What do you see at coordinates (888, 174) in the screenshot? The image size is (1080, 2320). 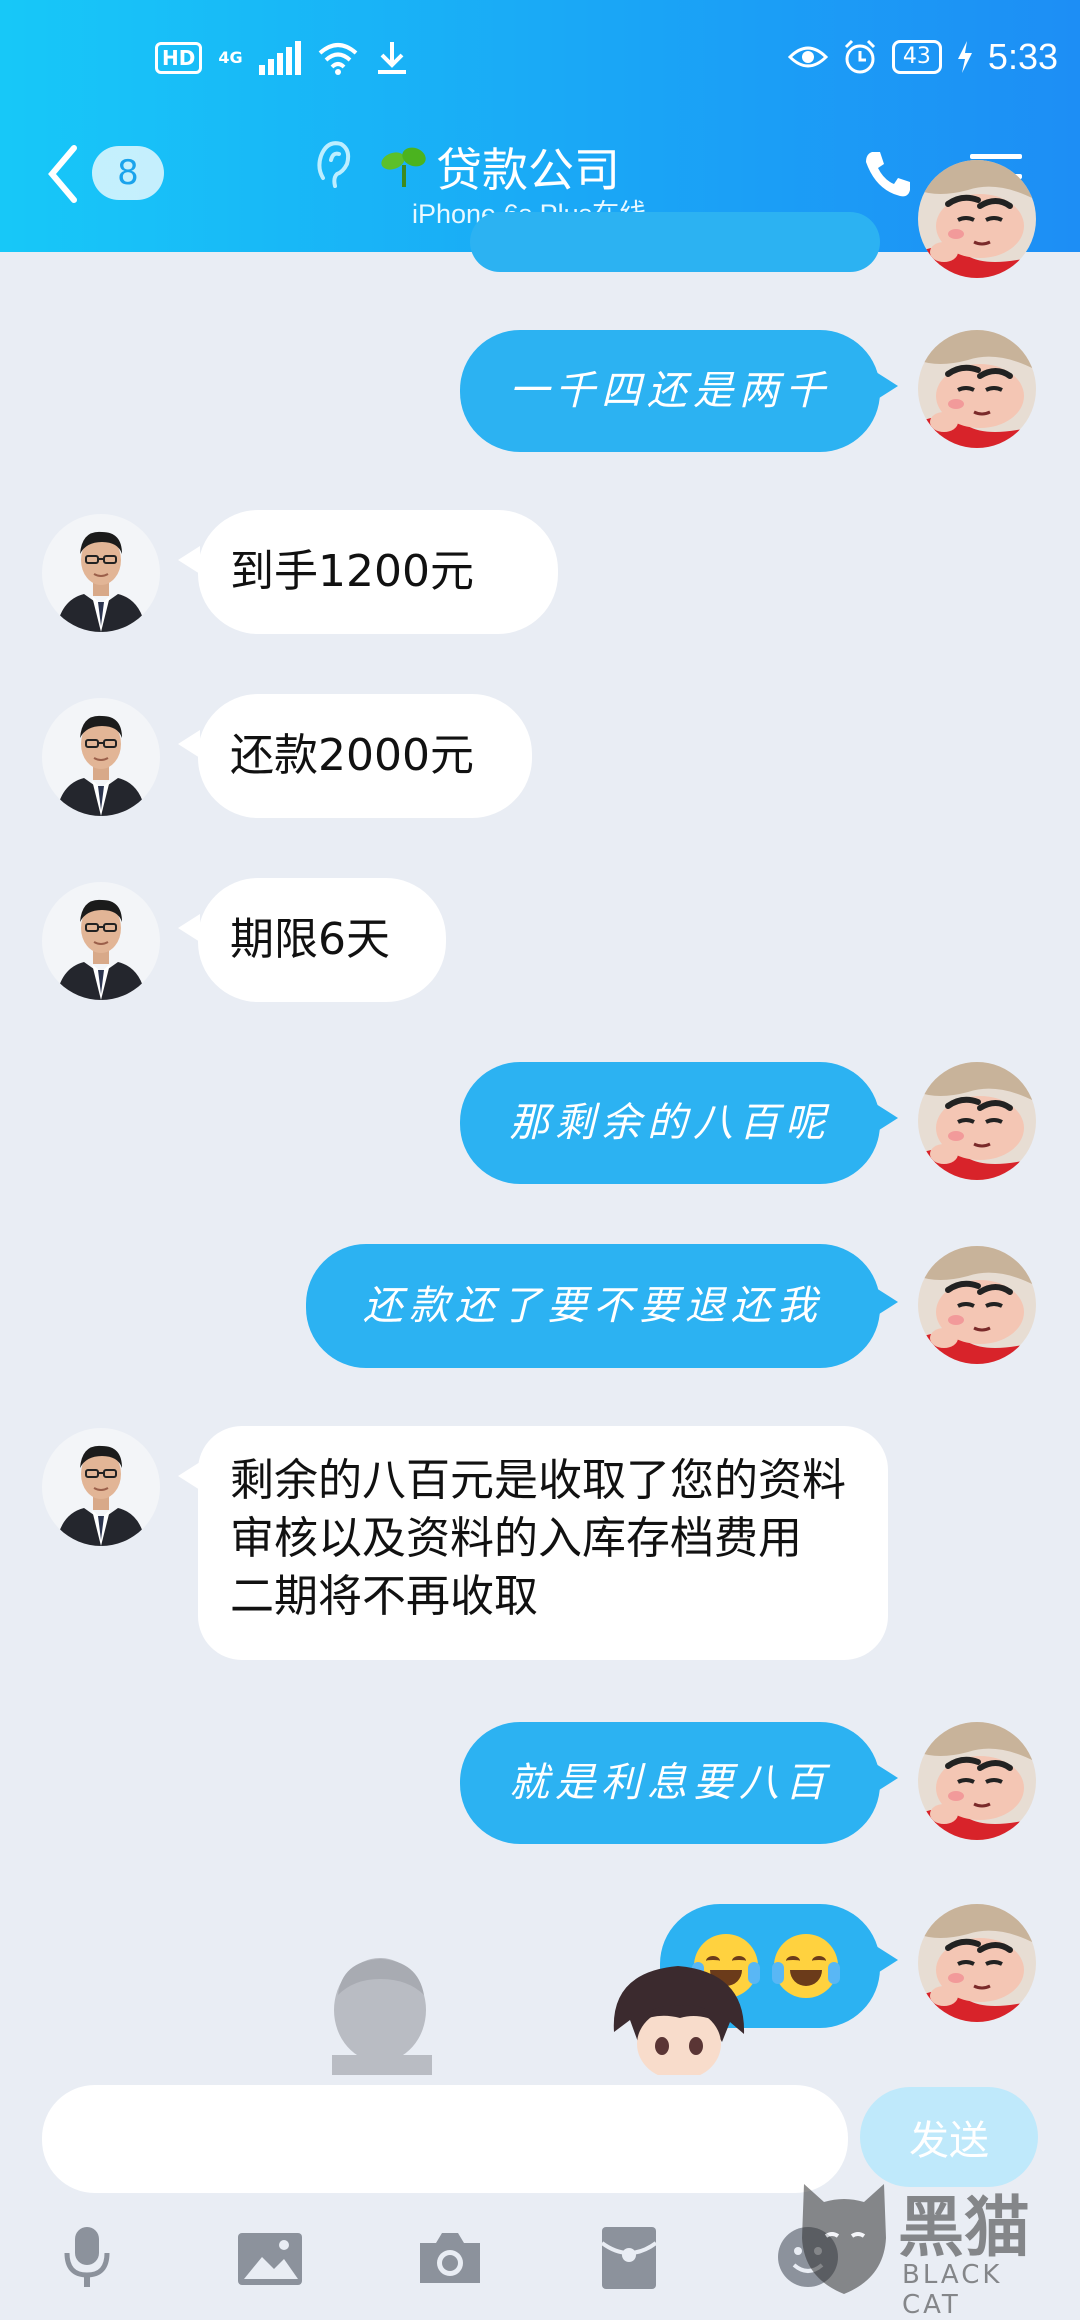 I see `phone-icon` at bounding box center [888, 174].